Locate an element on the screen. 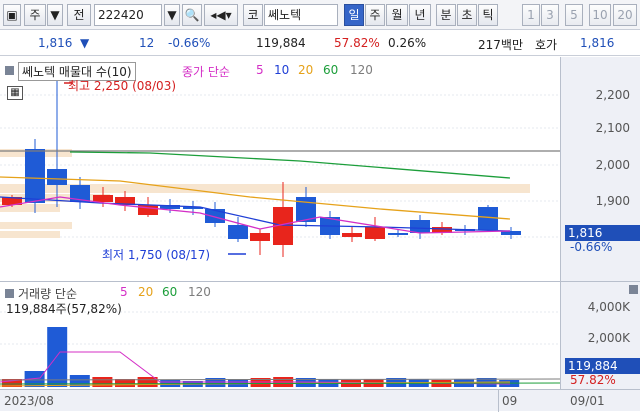 The image size is (640, 412). change-percent: -0.66% is located at coordinates (189, 43).